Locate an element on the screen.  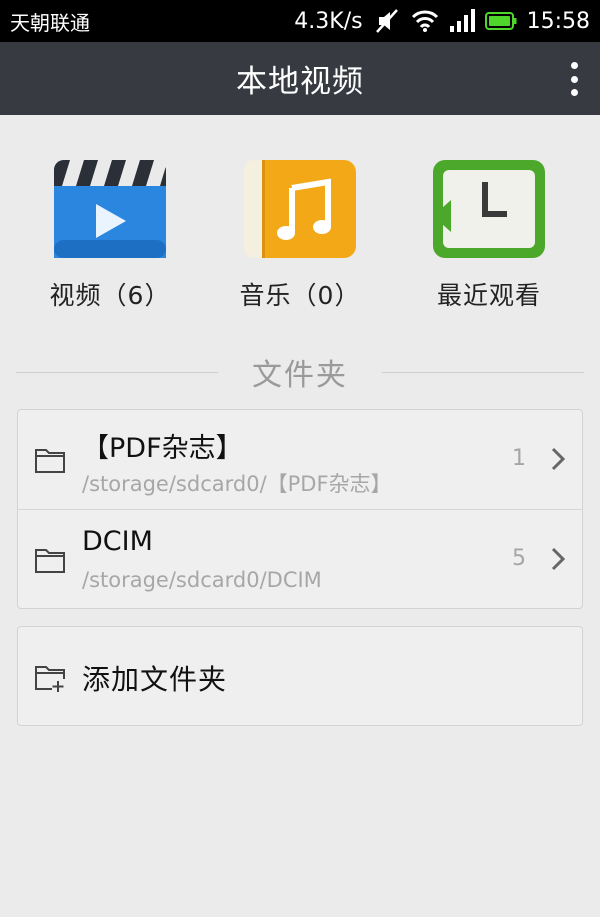
status-indicators: 4.3K/s 15:58 is located at coordinates (442, 21).